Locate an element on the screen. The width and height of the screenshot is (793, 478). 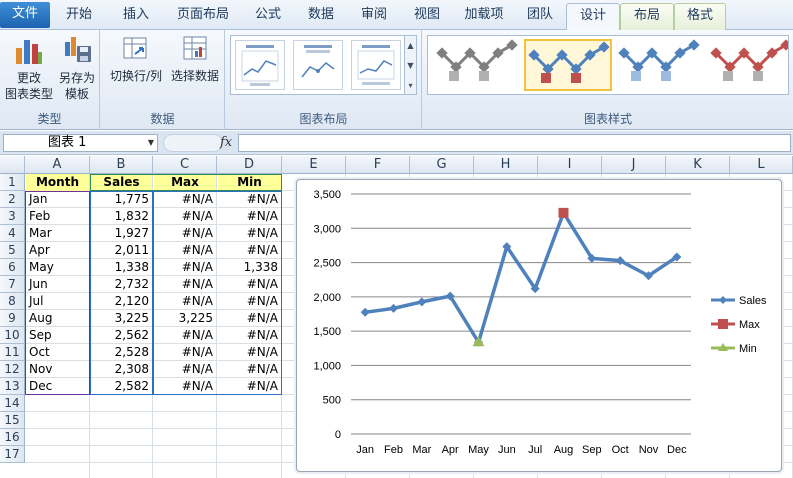
tab-9: 团队 is located at coordinates (540, 16).